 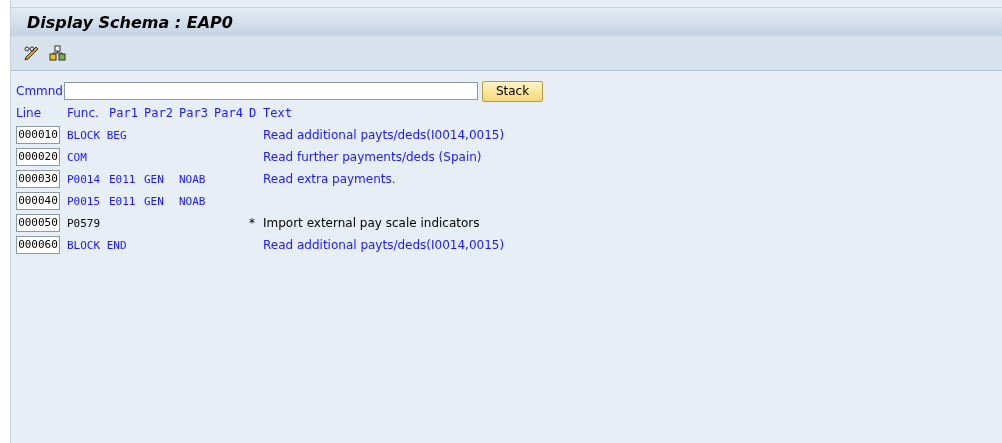 What do you see at coordinates (124, 113) in the screenshot?
I see `column-header: Par1` at bounding box center [124, 113].